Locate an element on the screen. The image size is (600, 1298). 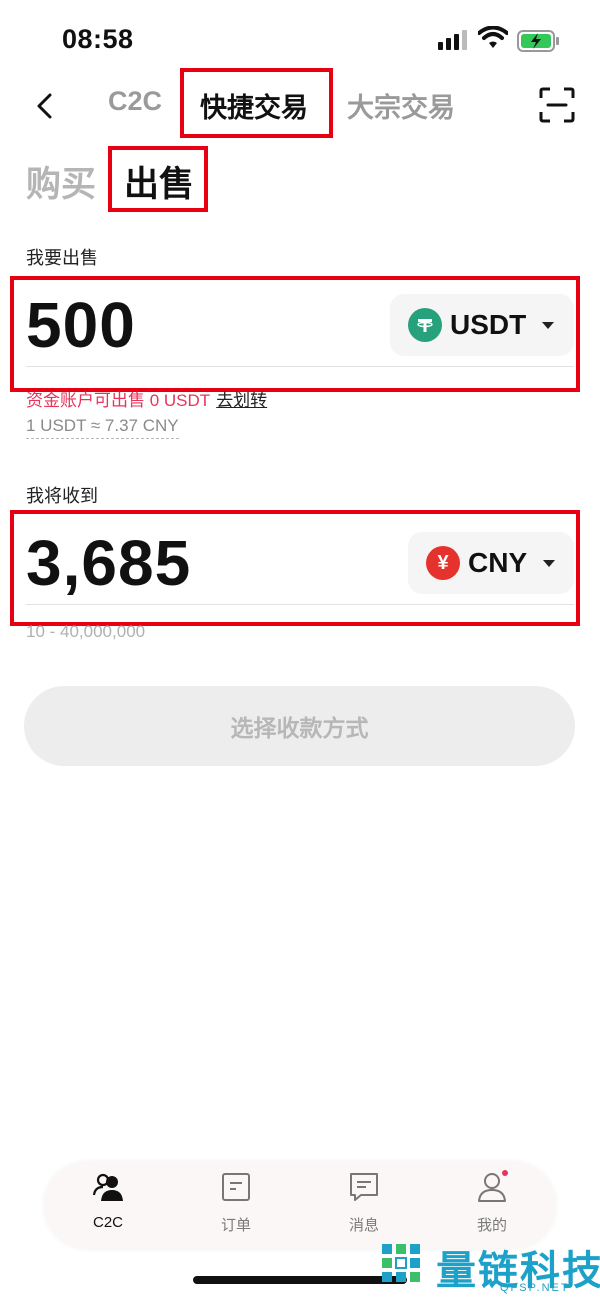
exchange-rate: 1 USDT ≈ 7.37 CNY is located at coordinates (102, 427).